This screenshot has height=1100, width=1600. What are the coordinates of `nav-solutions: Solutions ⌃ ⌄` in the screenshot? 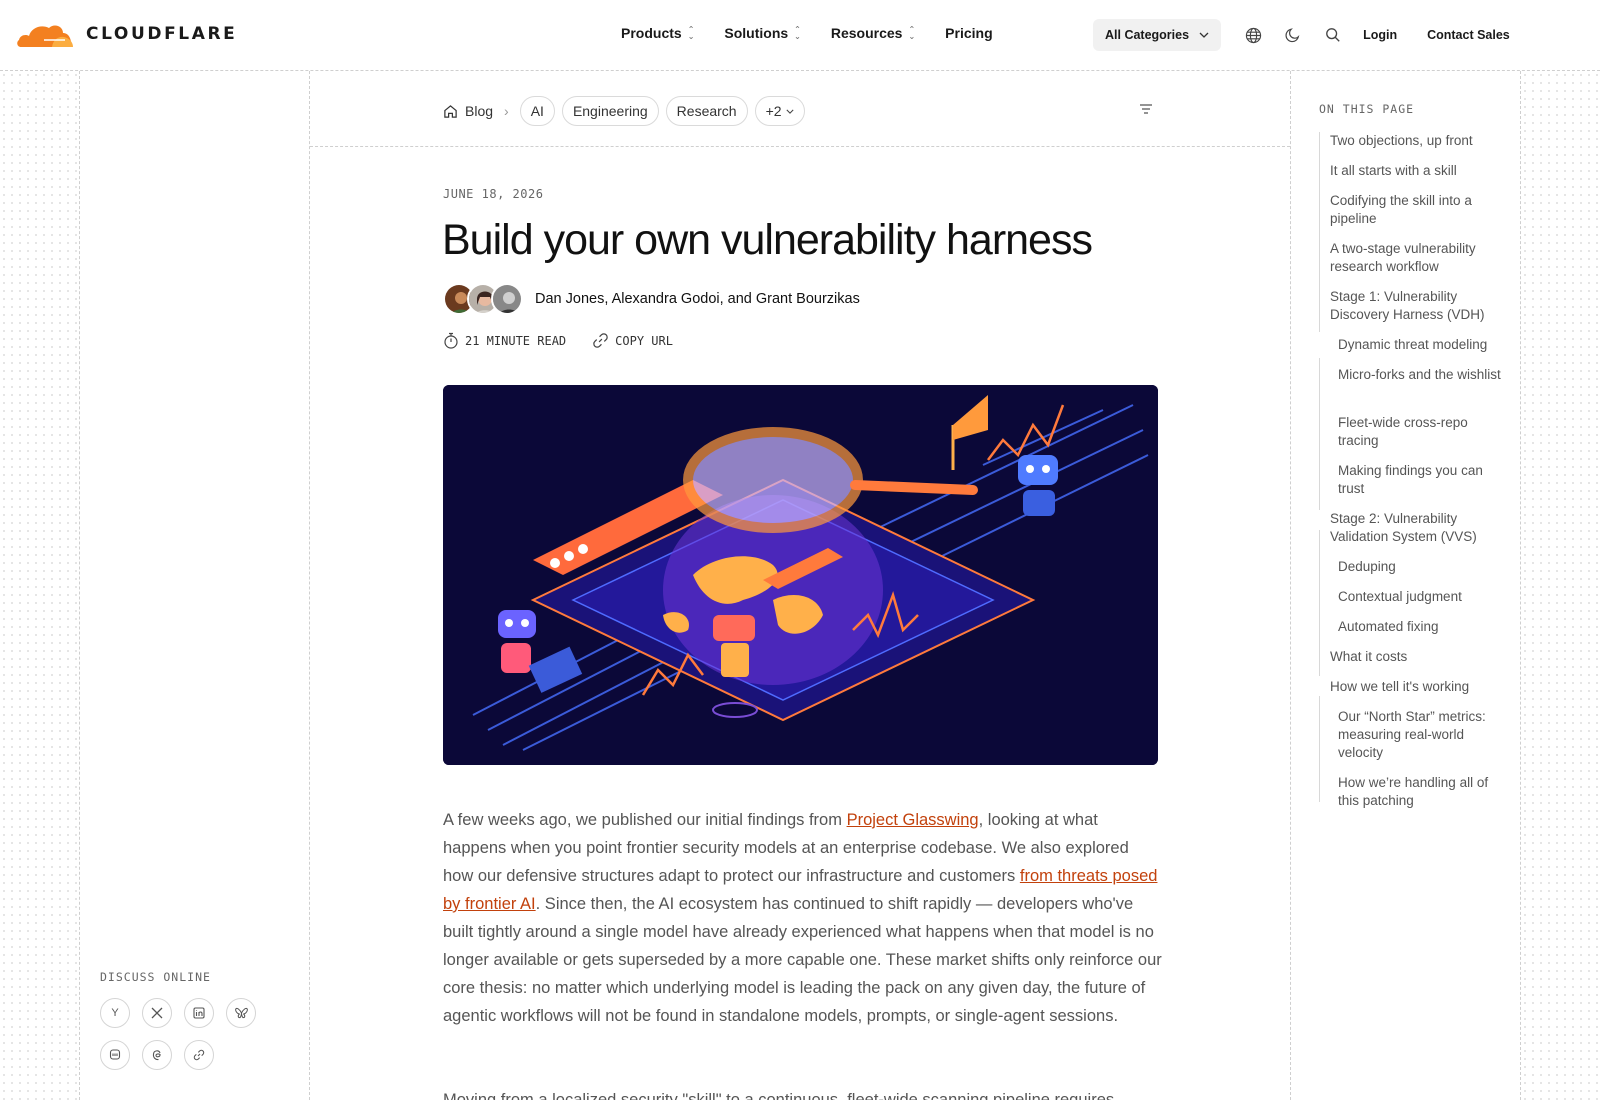 It's located at (762, 33).